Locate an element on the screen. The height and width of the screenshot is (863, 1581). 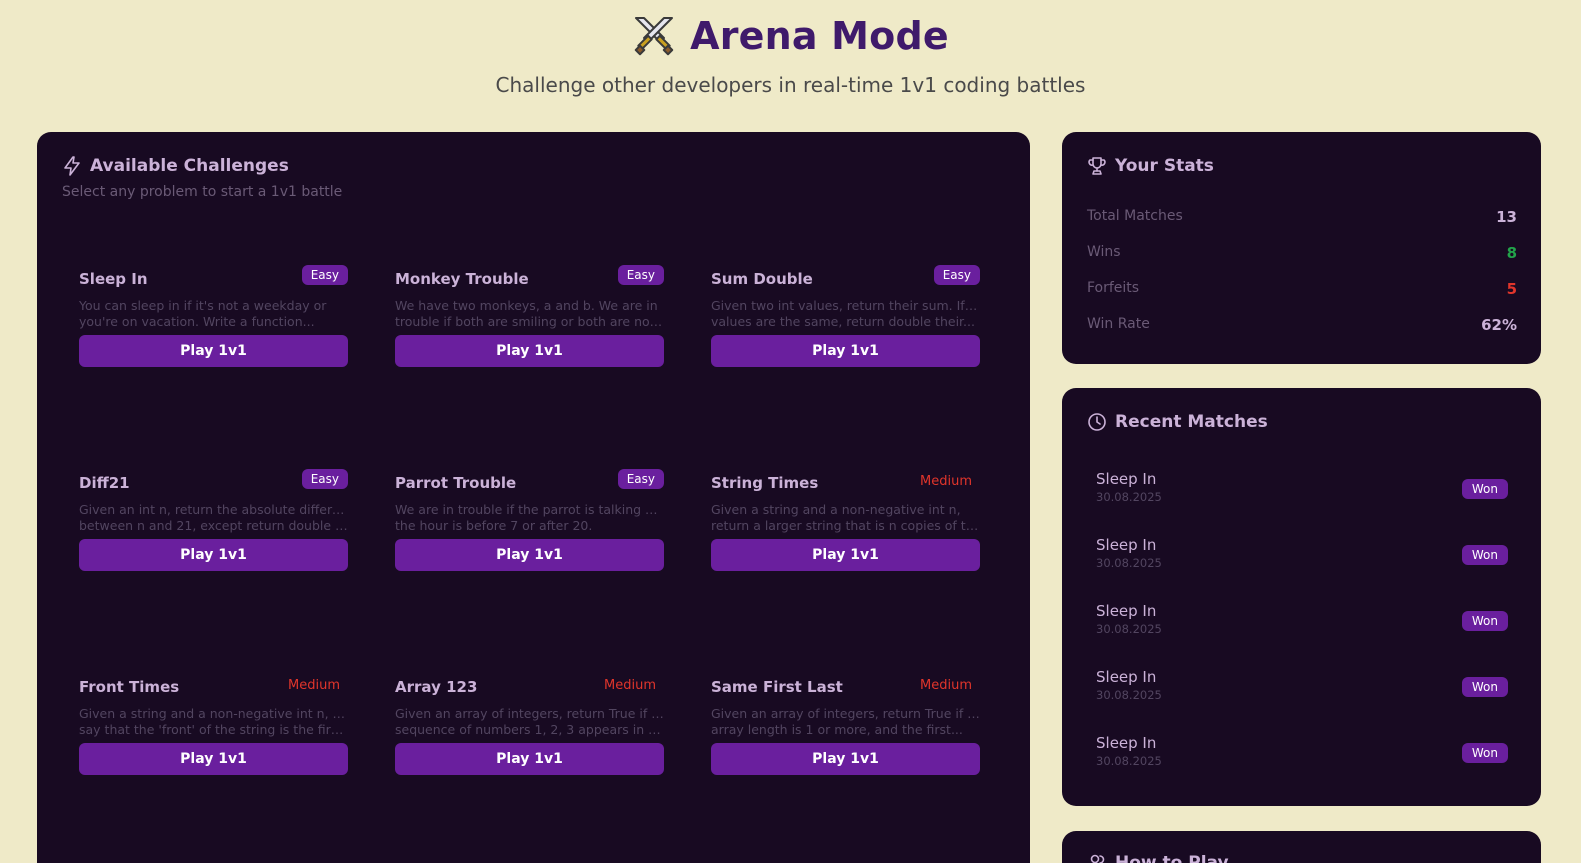
stat-label: Total Matches is located at coordinates (1135, 216).